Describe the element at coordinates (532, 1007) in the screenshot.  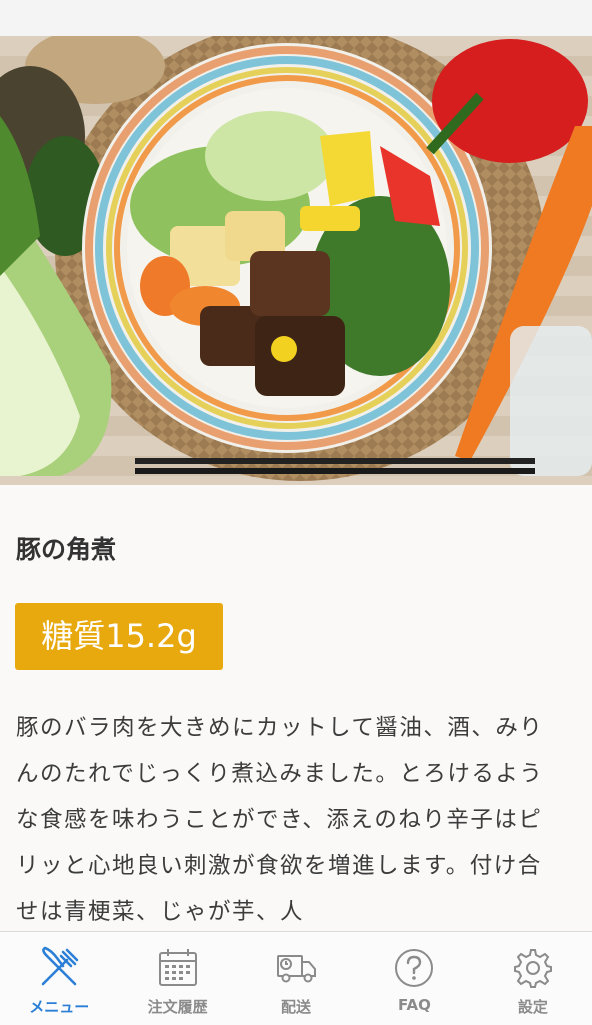
I see `tab-label: 設定` at that location.